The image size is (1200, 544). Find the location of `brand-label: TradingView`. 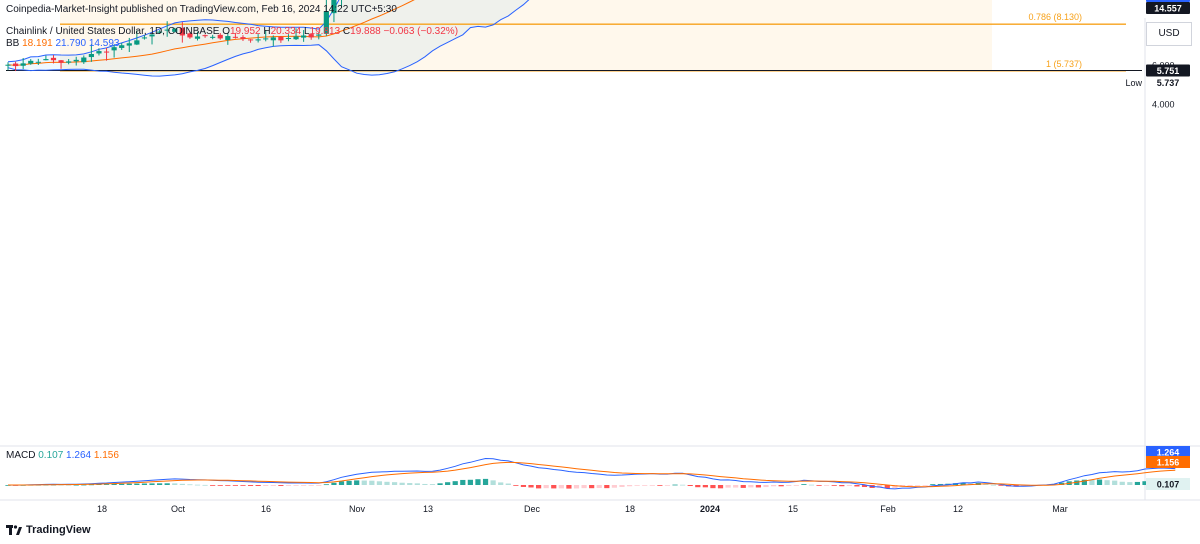

brand-label: TradingView is located at coordinates (58, 530).